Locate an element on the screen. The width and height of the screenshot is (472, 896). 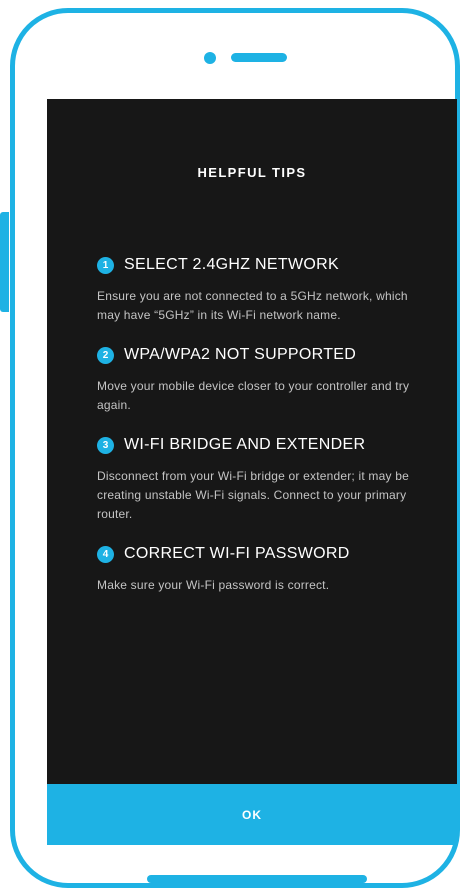
tip-header: 4 CORRECT WI-FI PASSWORD is located at coordinates (269, 554).